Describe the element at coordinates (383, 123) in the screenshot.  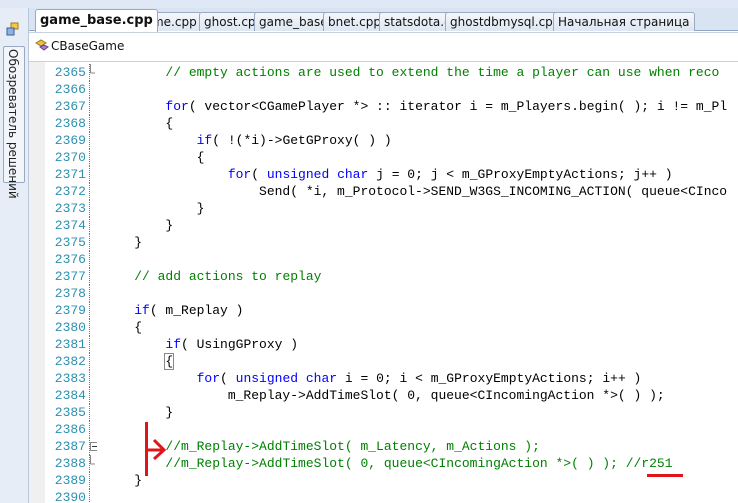
I see `code-line: 2368 {` at that location.